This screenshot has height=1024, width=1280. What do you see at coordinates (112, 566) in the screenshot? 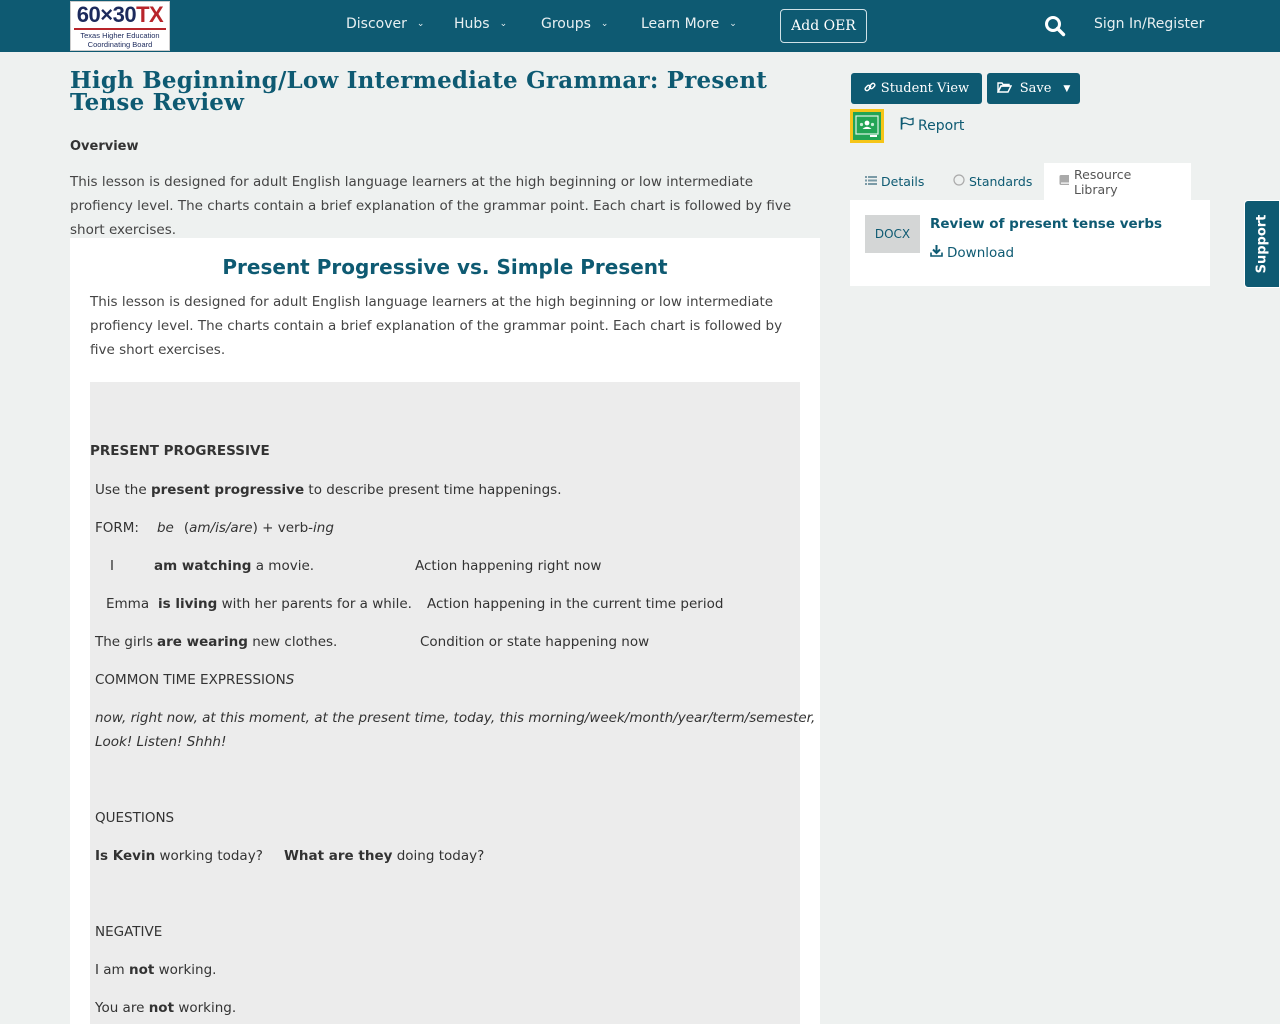
I see `example-subject: I` at bounding box center [112, 566].